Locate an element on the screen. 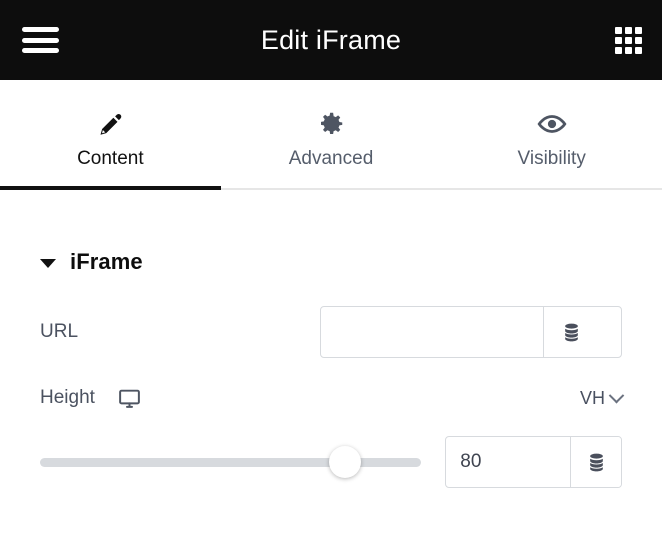  chevron-down-icon is located at coordinates (616, 395).